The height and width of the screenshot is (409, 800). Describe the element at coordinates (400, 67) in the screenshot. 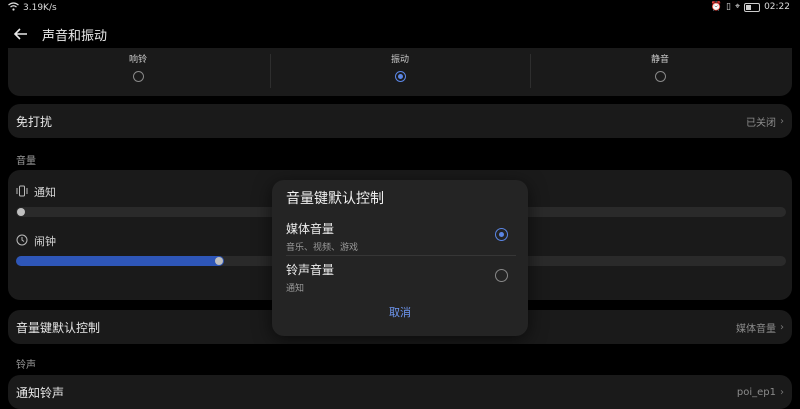

I see `mode-vibrate: 振动` at that location.